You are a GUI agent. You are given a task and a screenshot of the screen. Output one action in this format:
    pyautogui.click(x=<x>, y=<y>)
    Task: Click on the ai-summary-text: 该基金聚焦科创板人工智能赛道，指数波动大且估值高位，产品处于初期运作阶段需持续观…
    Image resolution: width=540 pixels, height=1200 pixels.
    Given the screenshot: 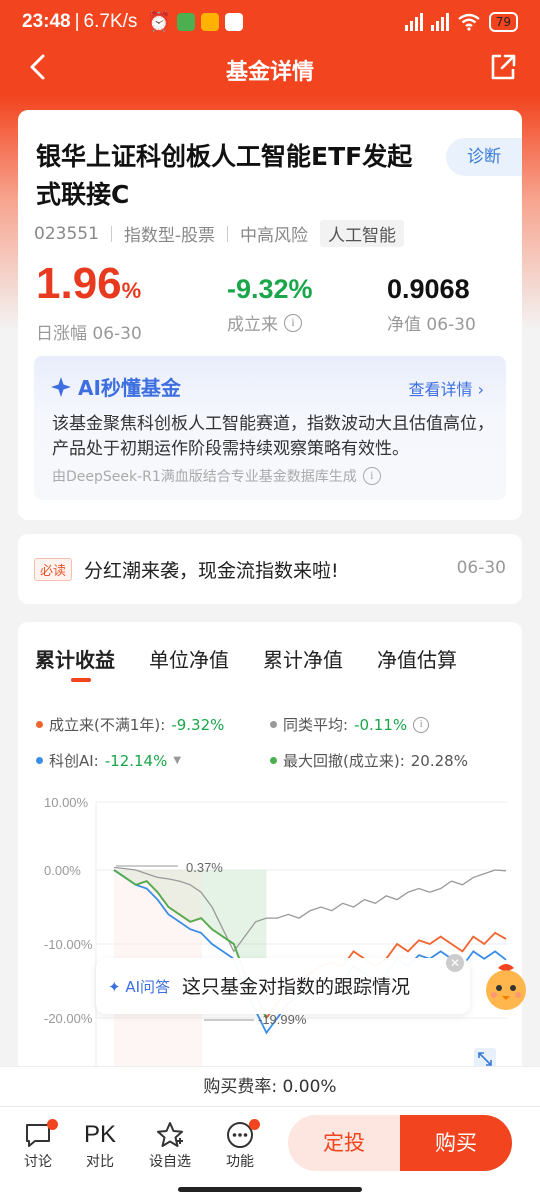 What is the action you would take?
    pyautogui.click(x=273, y=436)
    